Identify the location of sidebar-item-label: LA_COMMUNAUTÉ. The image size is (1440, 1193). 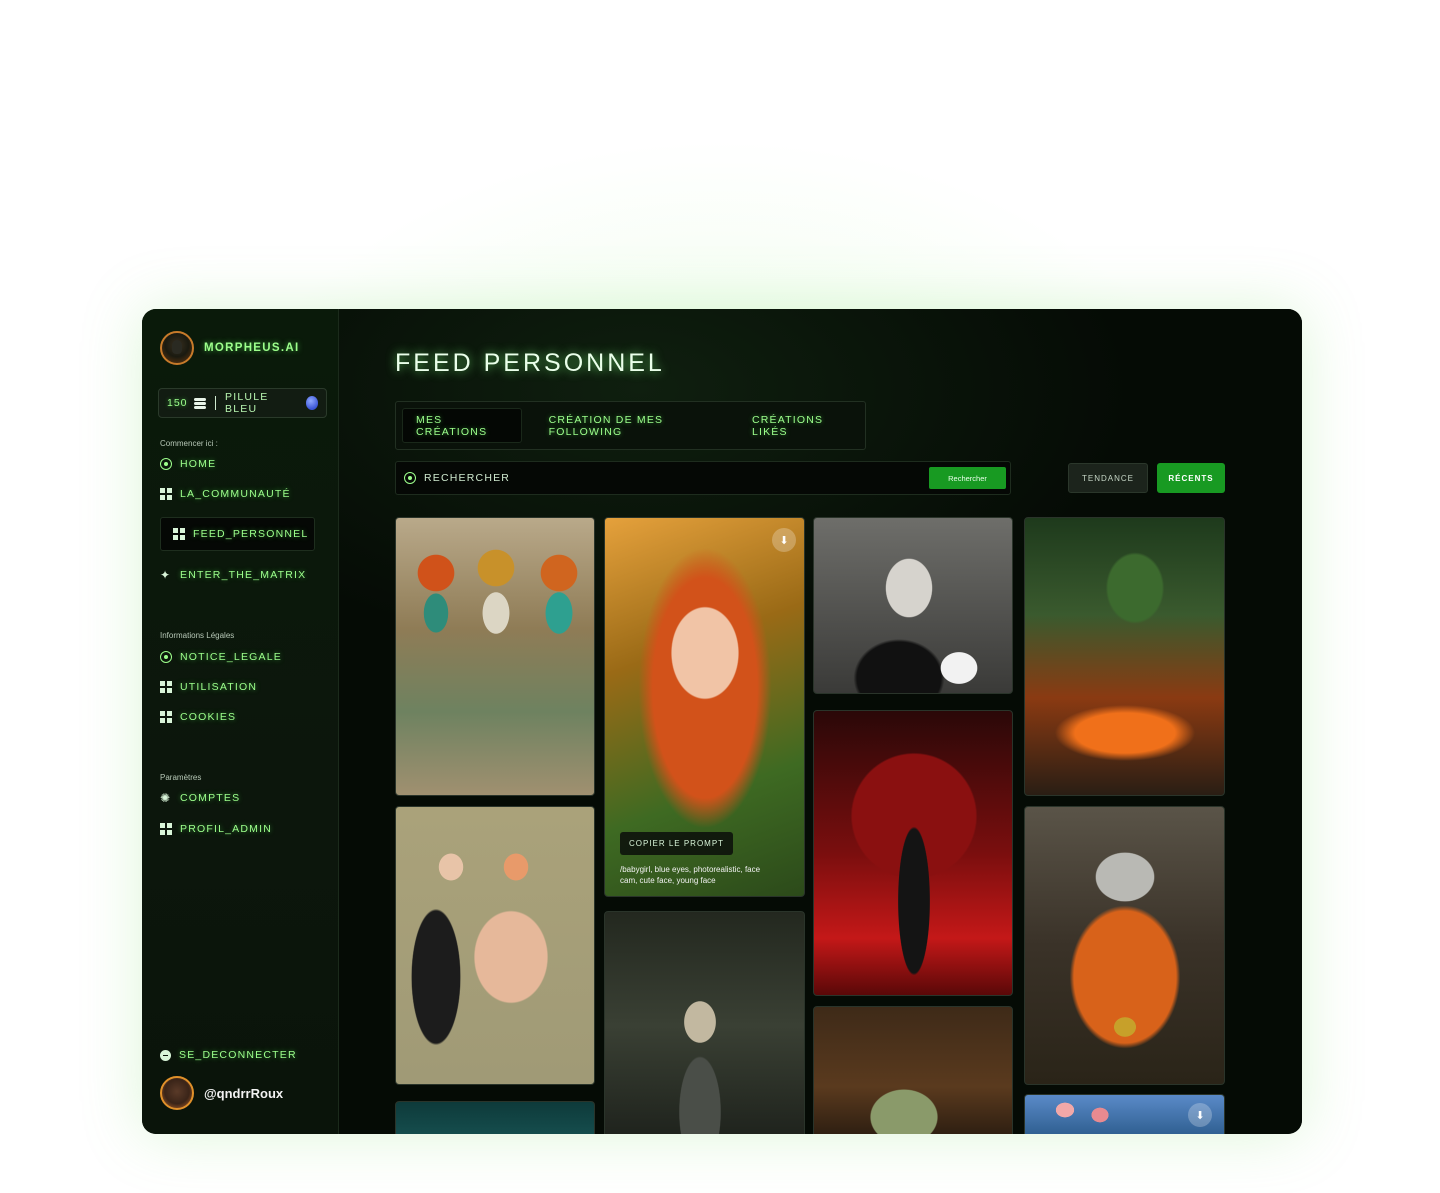
(235, 494).